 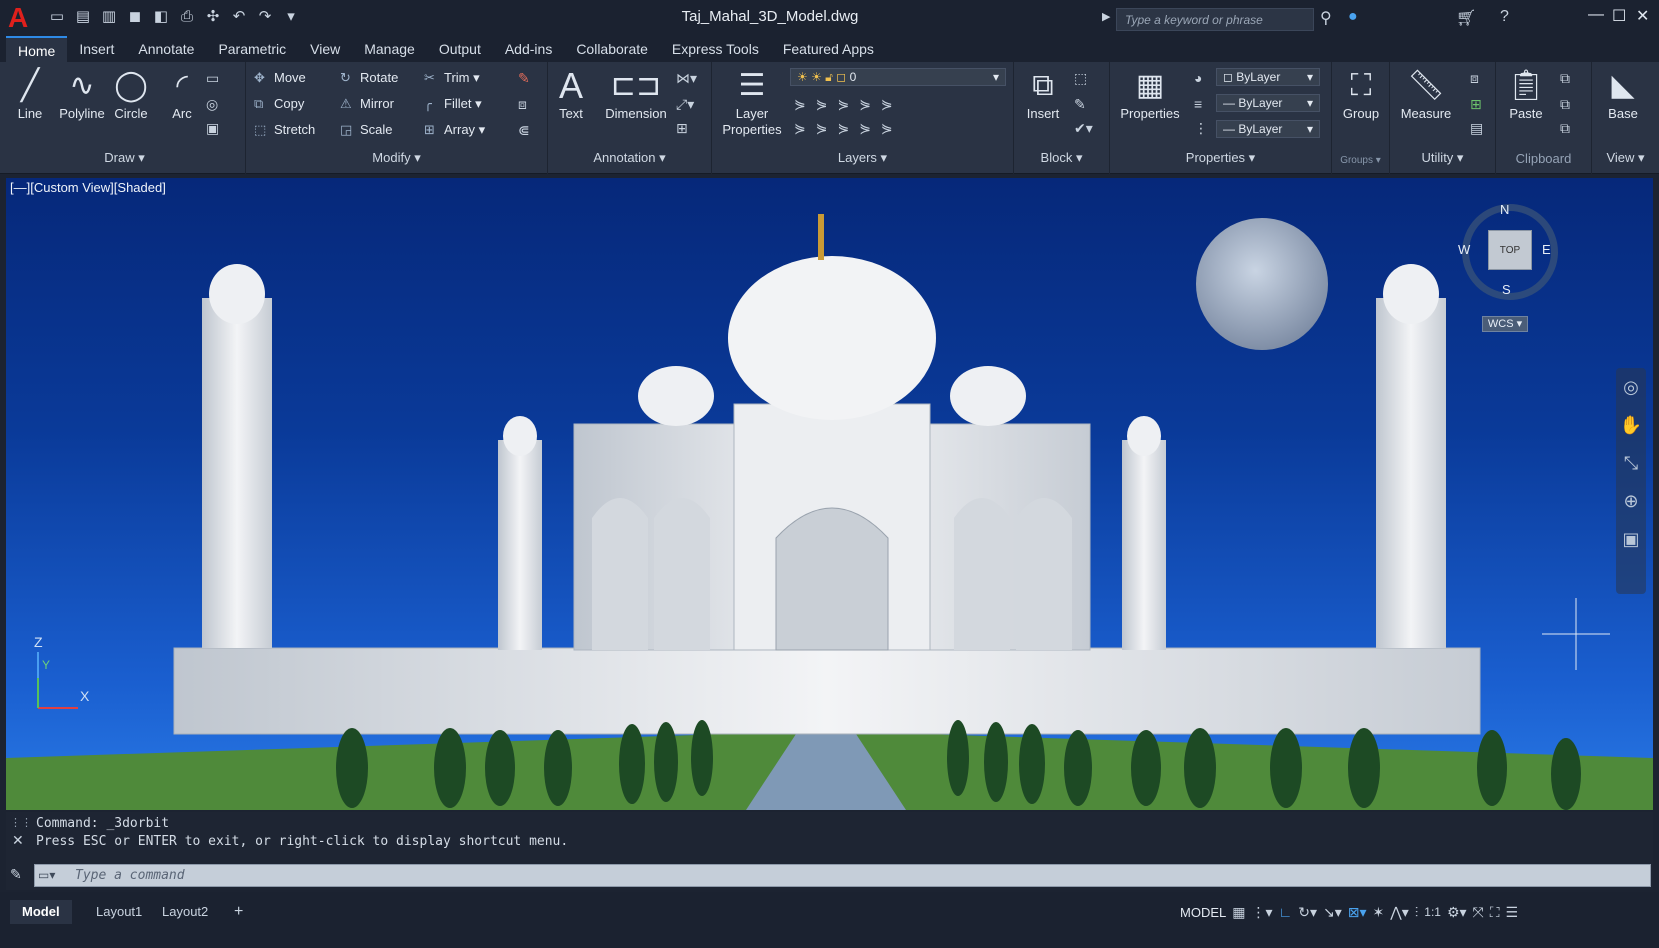 What do you see at coordinates (1080, 78) in the screenshot?
I see `create-block-icon: ⬚` at bounding box center [1080, 78].